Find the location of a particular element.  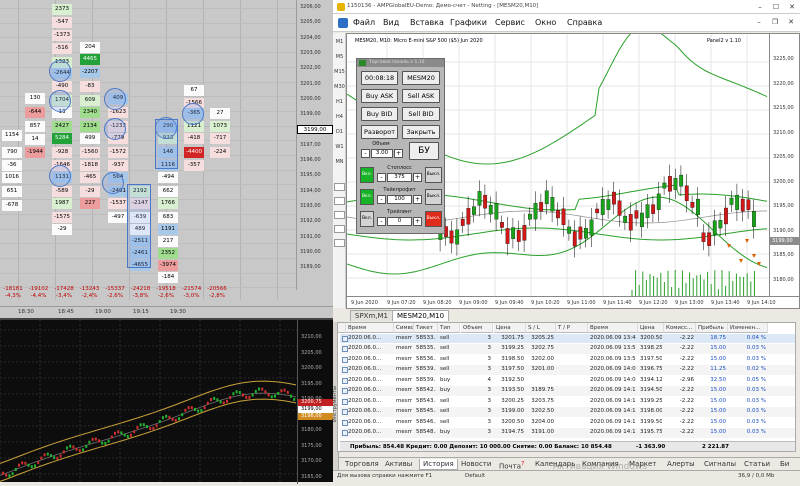

takeprofit-minus-button: - is located at coordinates (381, 199).